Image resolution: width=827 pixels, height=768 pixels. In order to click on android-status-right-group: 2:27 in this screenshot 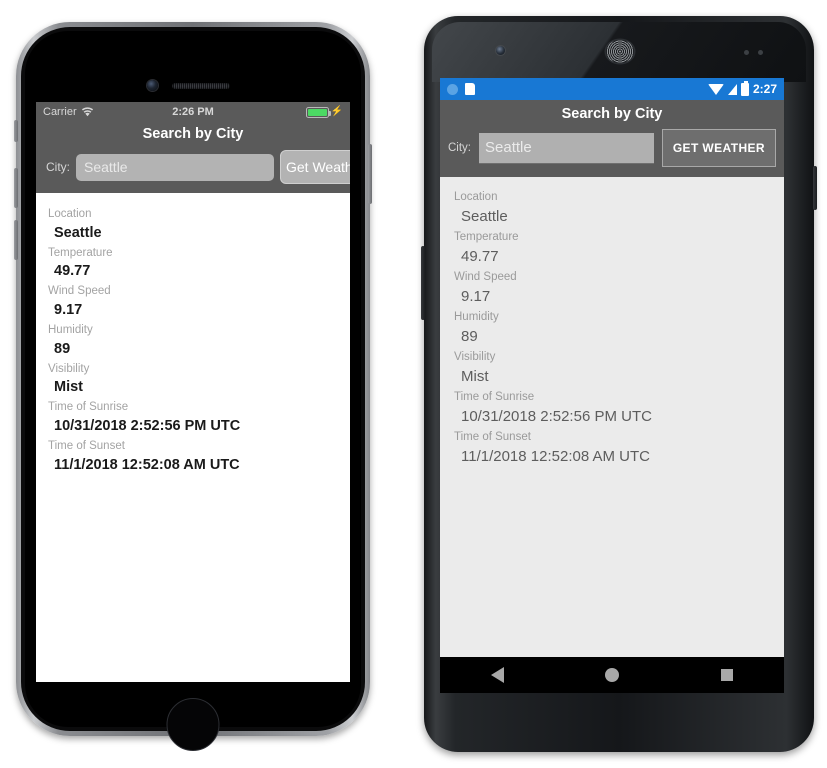, I will do `click(742, 88)`.